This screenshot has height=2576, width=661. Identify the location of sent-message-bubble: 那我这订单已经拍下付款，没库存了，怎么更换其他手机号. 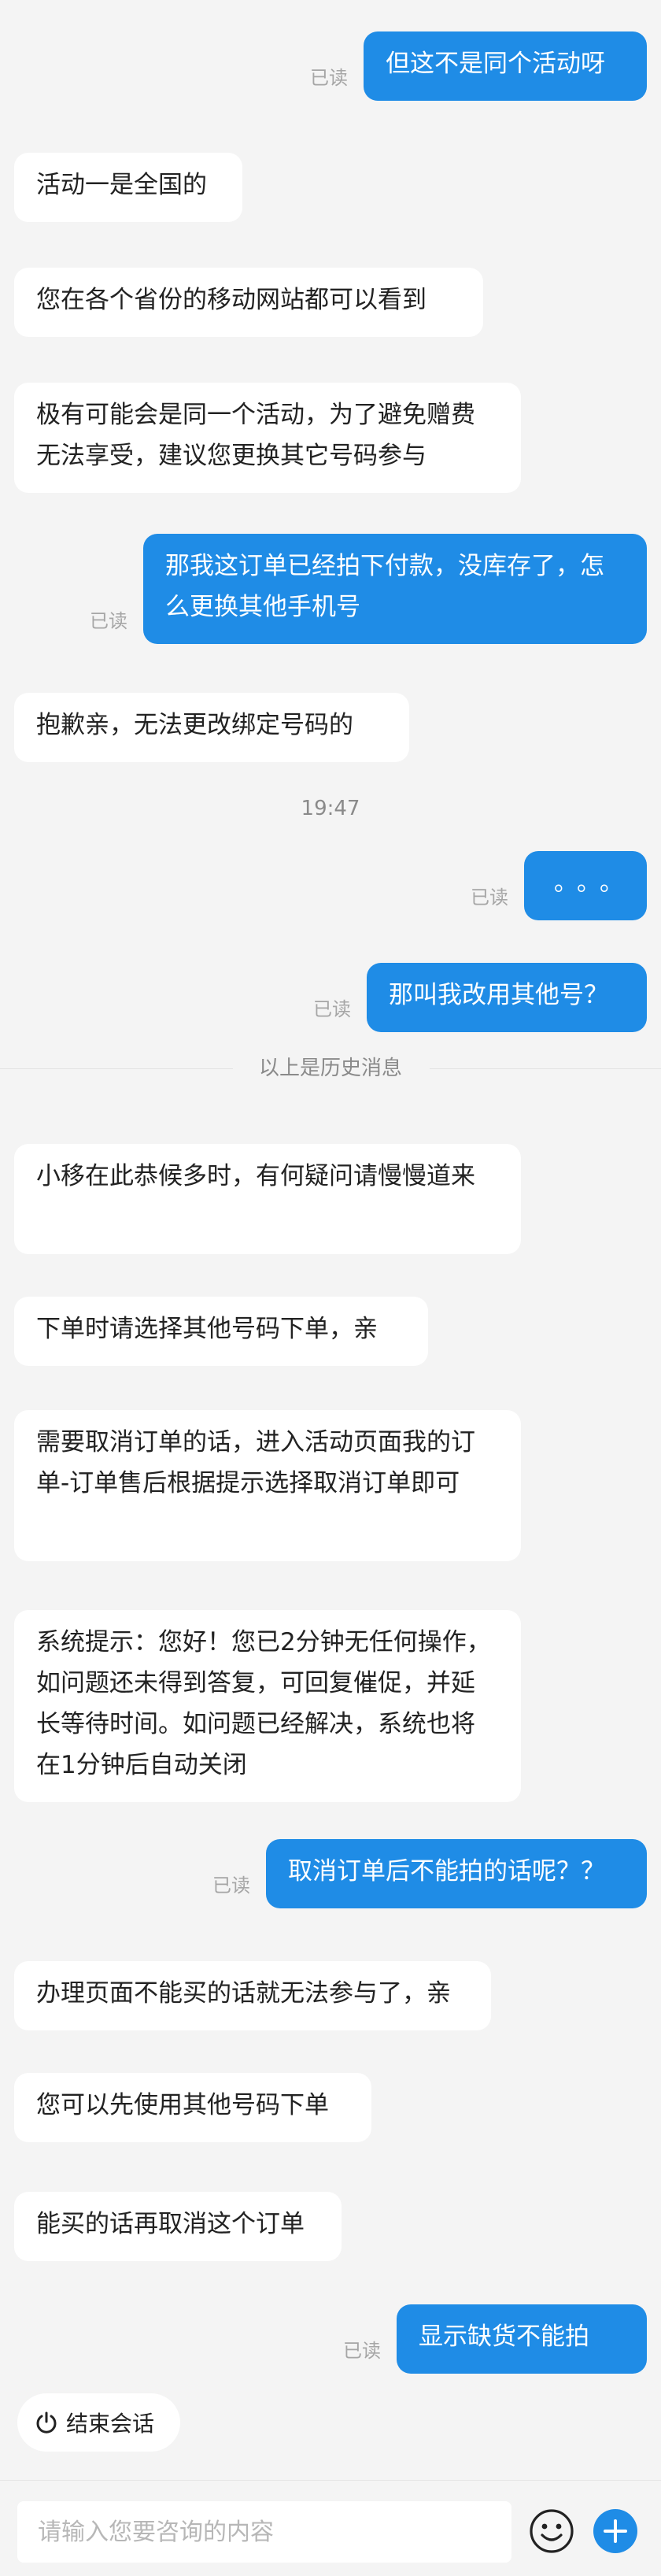
(395, 589).